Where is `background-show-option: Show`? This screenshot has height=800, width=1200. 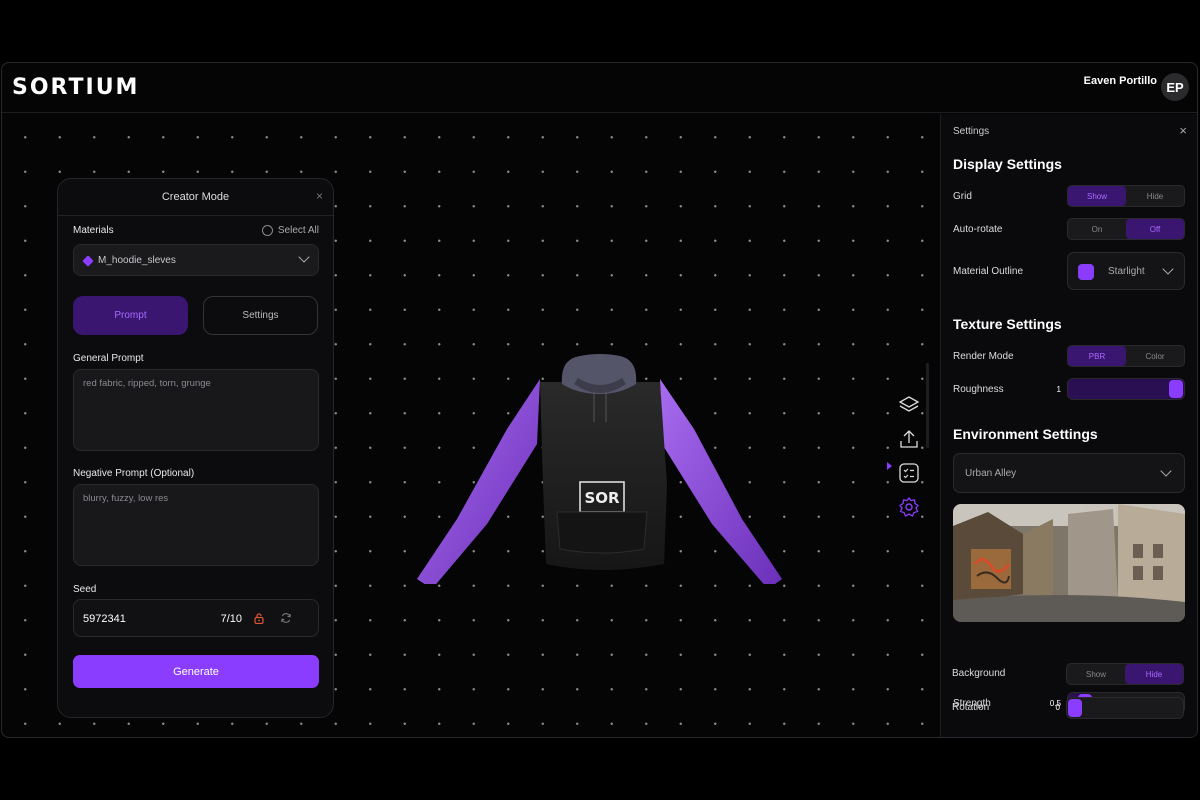 background-show-option: Show is located at coordinates (1096, 674).